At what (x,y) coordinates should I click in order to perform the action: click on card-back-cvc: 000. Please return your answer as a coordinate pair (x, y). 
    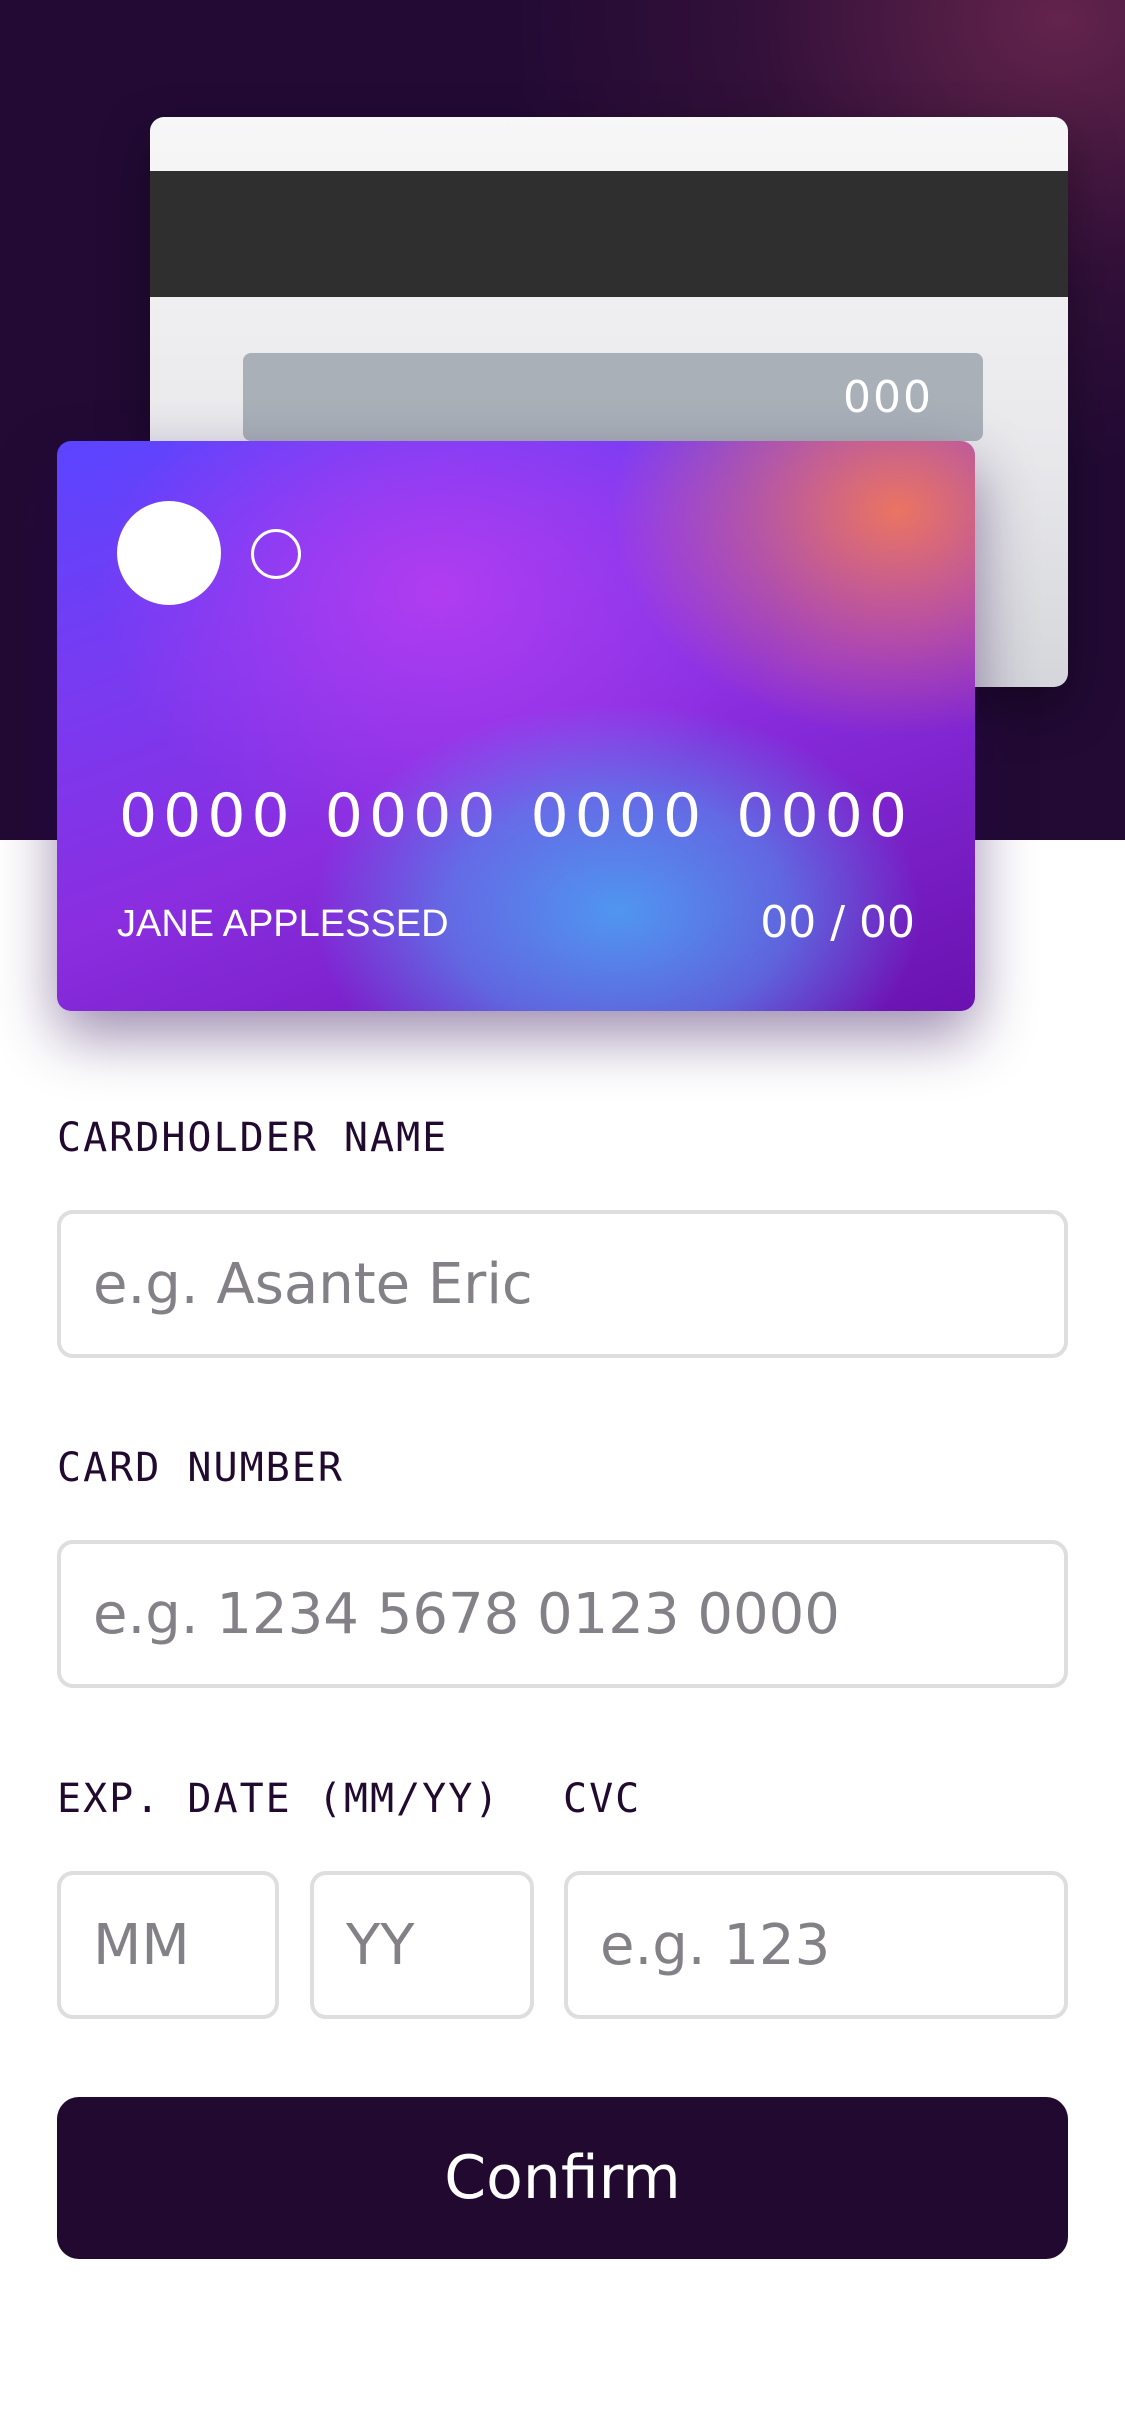
    Looking at the image, I should click on (888, 397).